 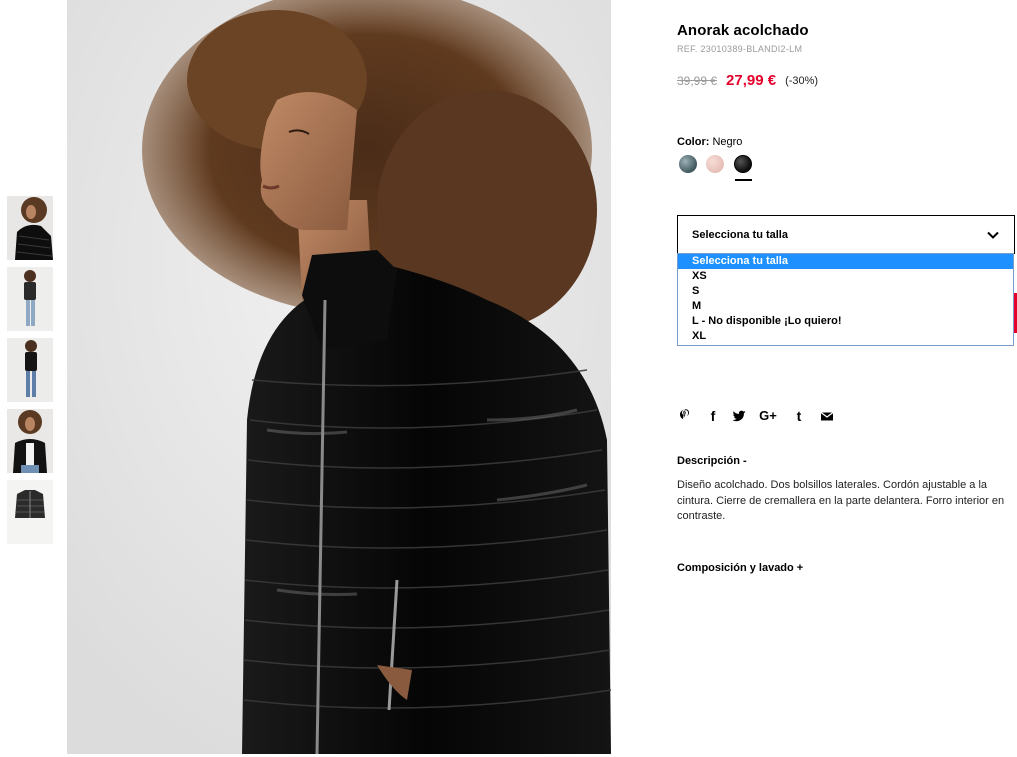 What do you see at coordinates (743, 164) in the screenshot?
I see `swatch-black` at bounding box center [743, 164].